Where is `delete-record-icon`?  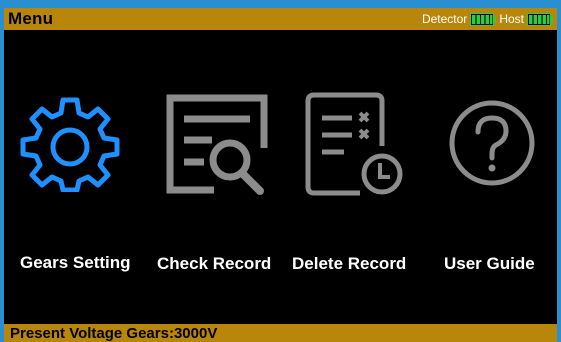
delete-record-icon is located at coordinates (354, 144).